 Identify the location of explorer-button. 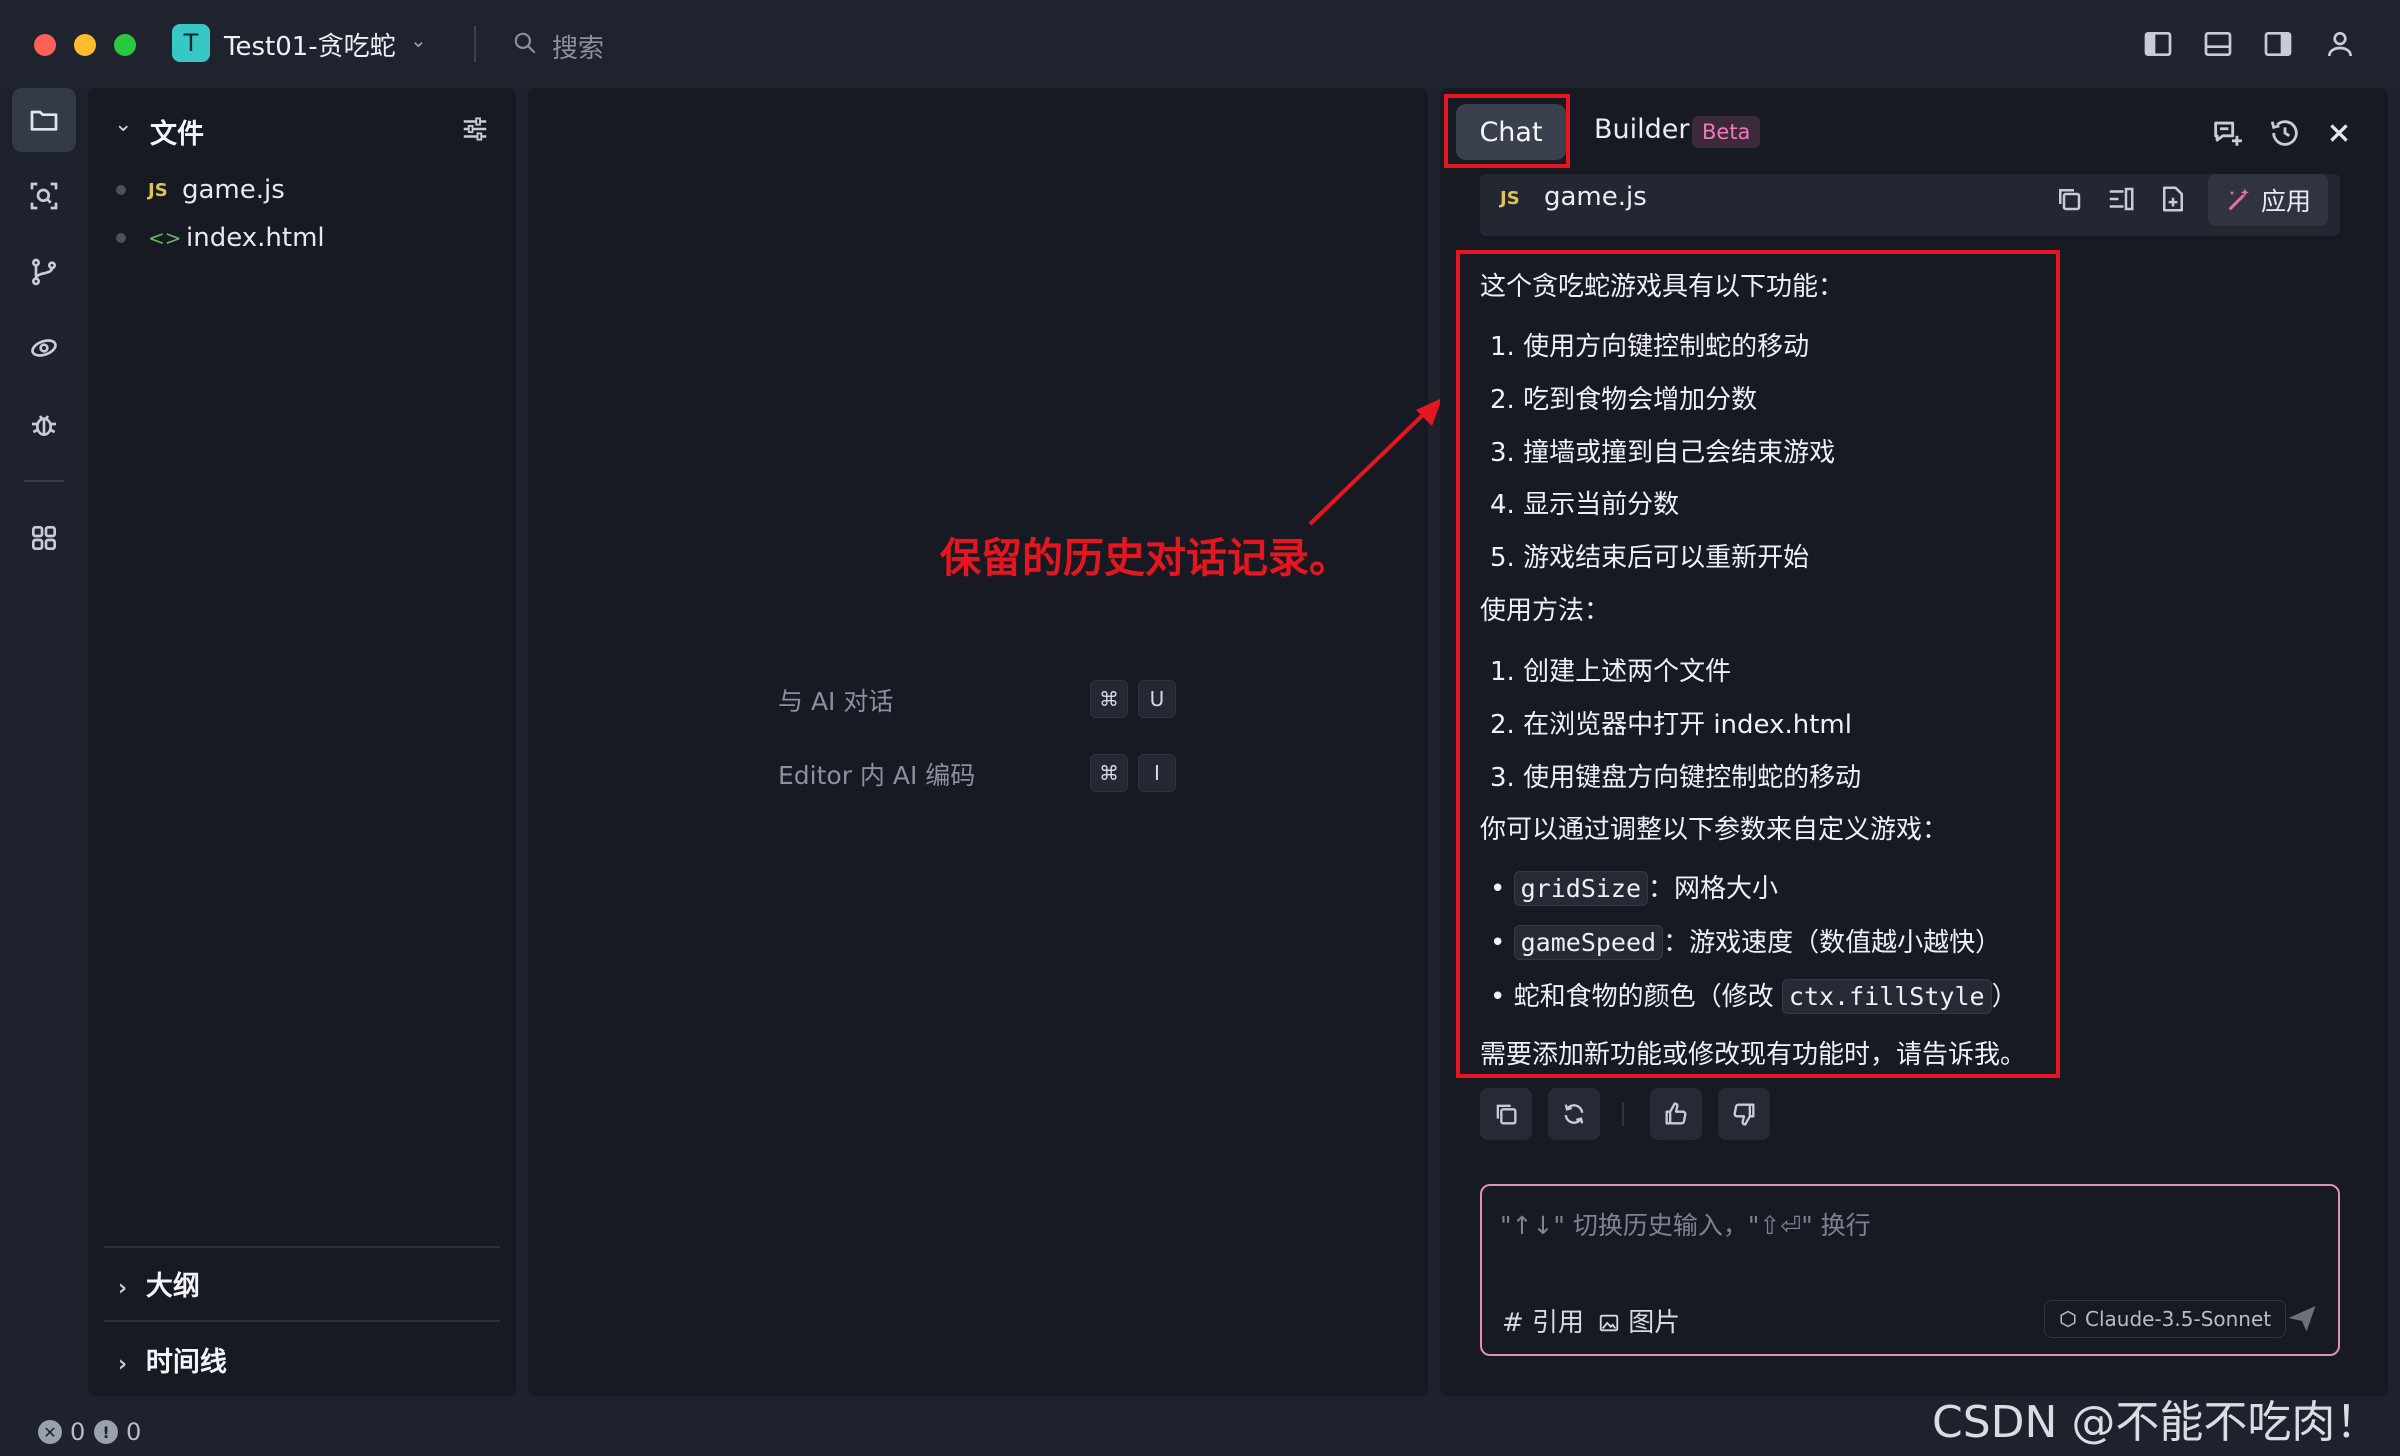
(44, 120).